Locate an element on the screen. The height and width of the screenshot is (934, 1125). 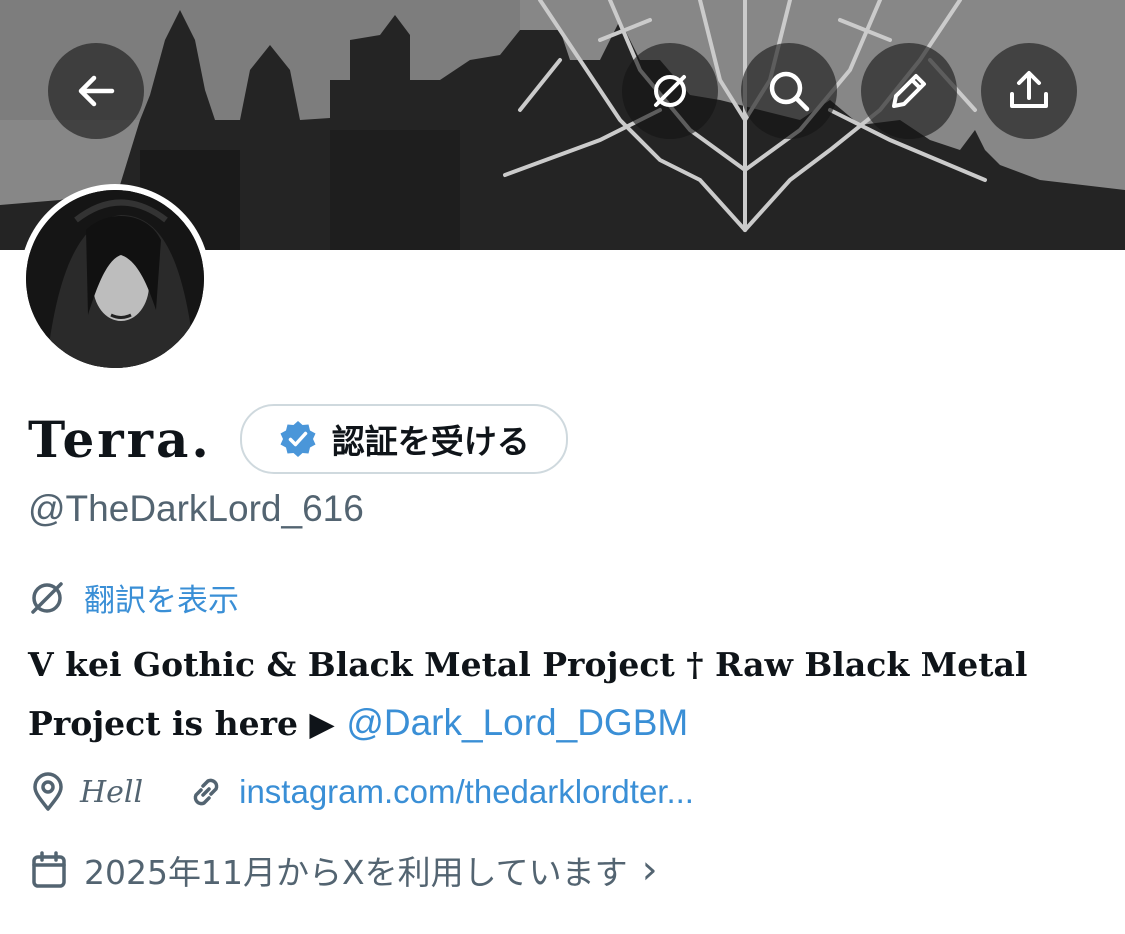
name-row: Terra. 認証を受ける is located at coordinates (298, 439).